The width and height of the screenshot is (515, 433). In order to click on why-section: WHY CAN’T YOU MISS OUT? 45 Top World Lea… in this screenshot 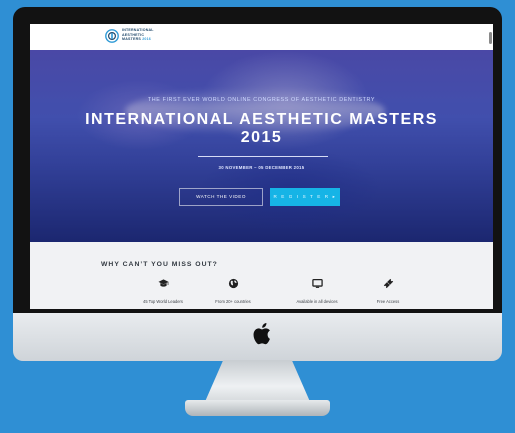, I will do `click(261, 275)`.